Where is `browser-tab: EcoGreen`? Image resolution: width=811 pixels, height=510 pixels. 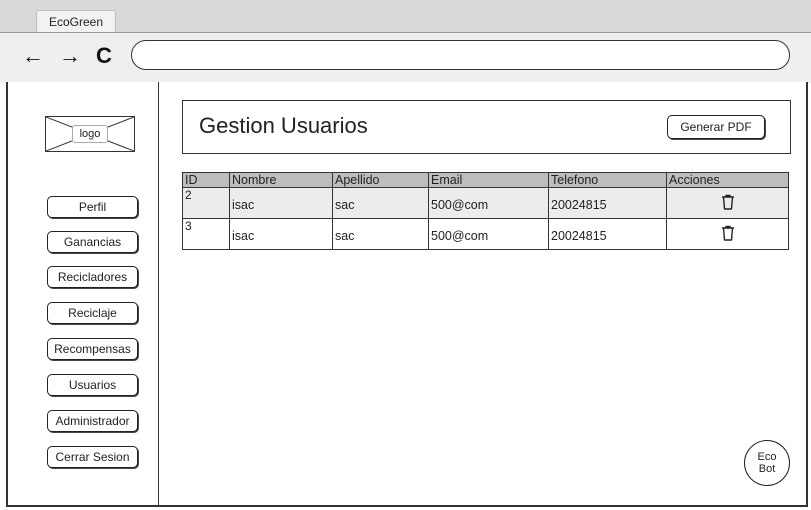 browser-tab: EcoGreen is located at coordinates (76, 21).